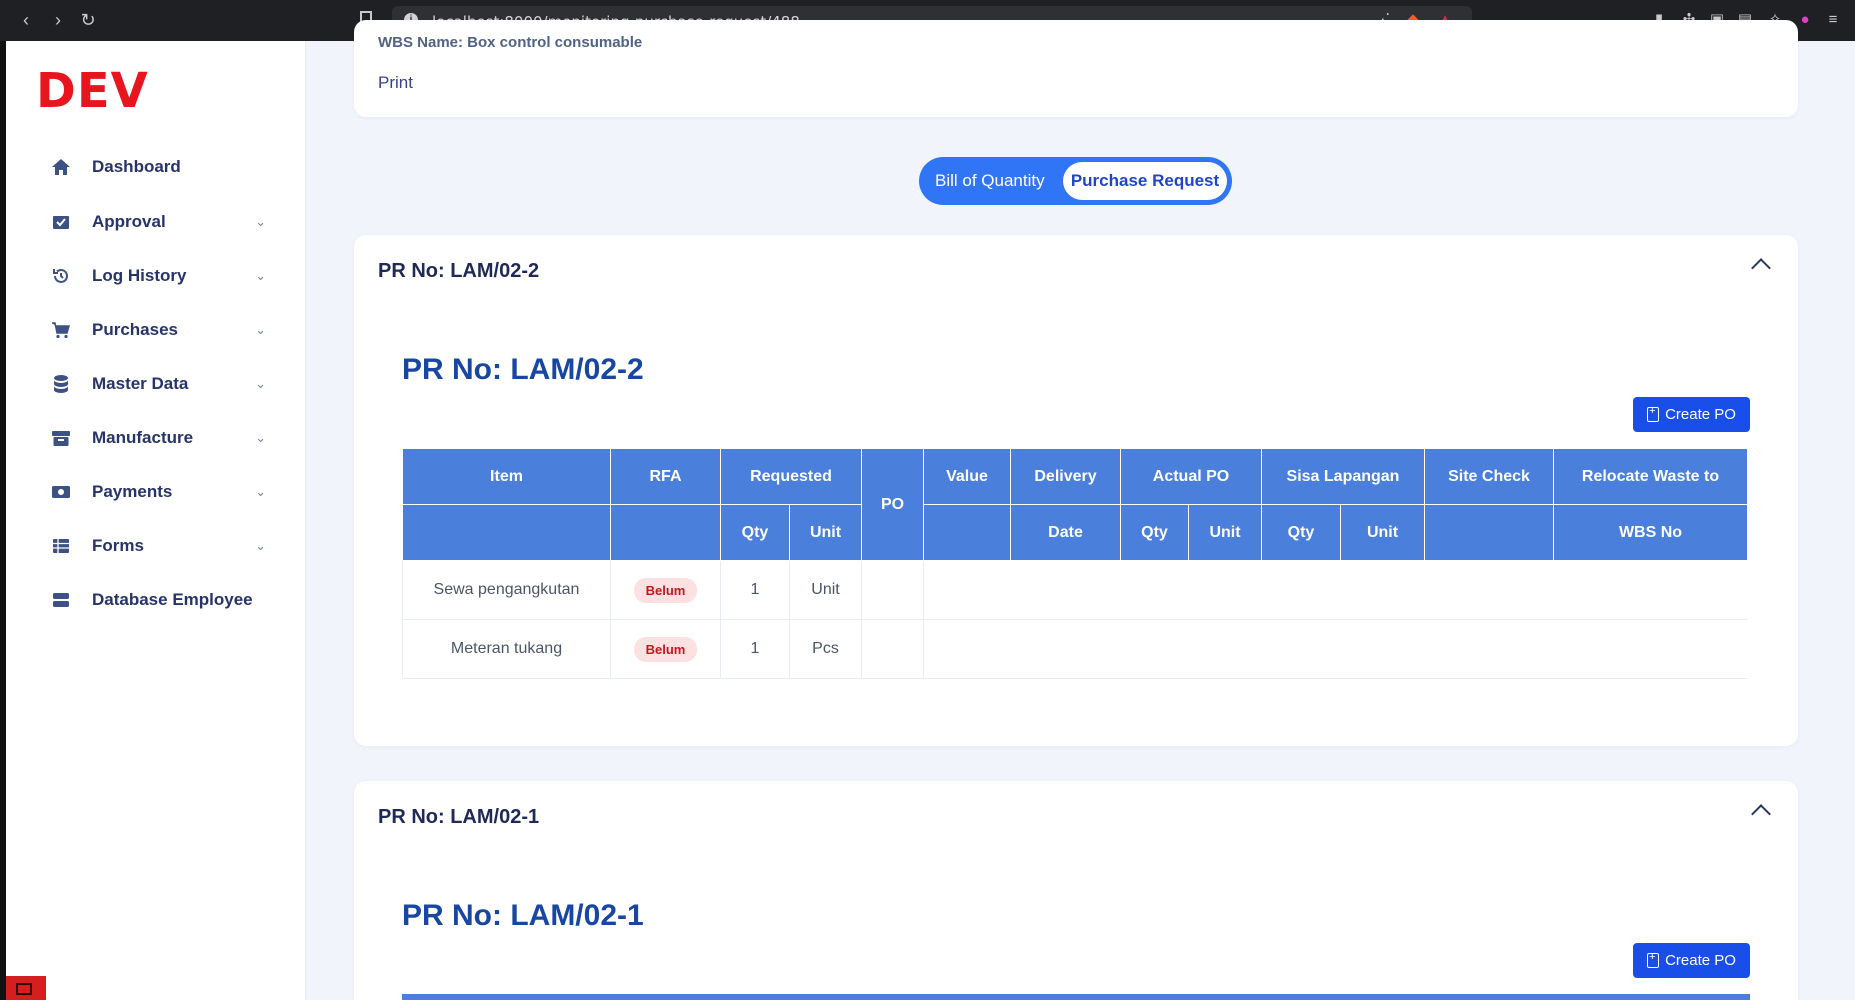 This screenshot has width=1855, height=1000. I want to click on col-rfa-sub, so click(665, 532).